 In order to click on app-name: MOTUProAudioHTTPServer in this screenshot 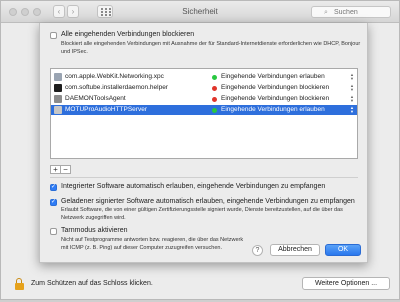, I will do `click(106, 109)`.